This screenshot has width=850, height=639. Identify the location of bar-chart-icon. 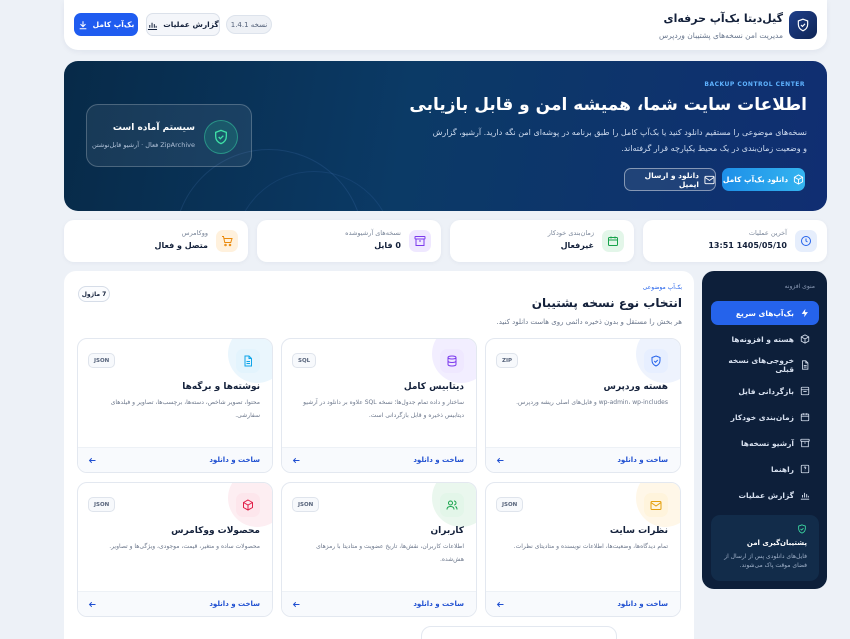
(152, 25).